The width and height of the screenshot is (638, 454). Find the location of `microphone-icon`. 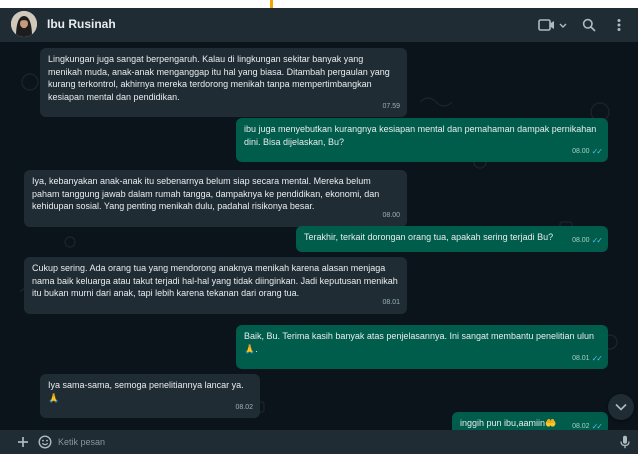

microphone-icon is located at coordinates (625, 442).